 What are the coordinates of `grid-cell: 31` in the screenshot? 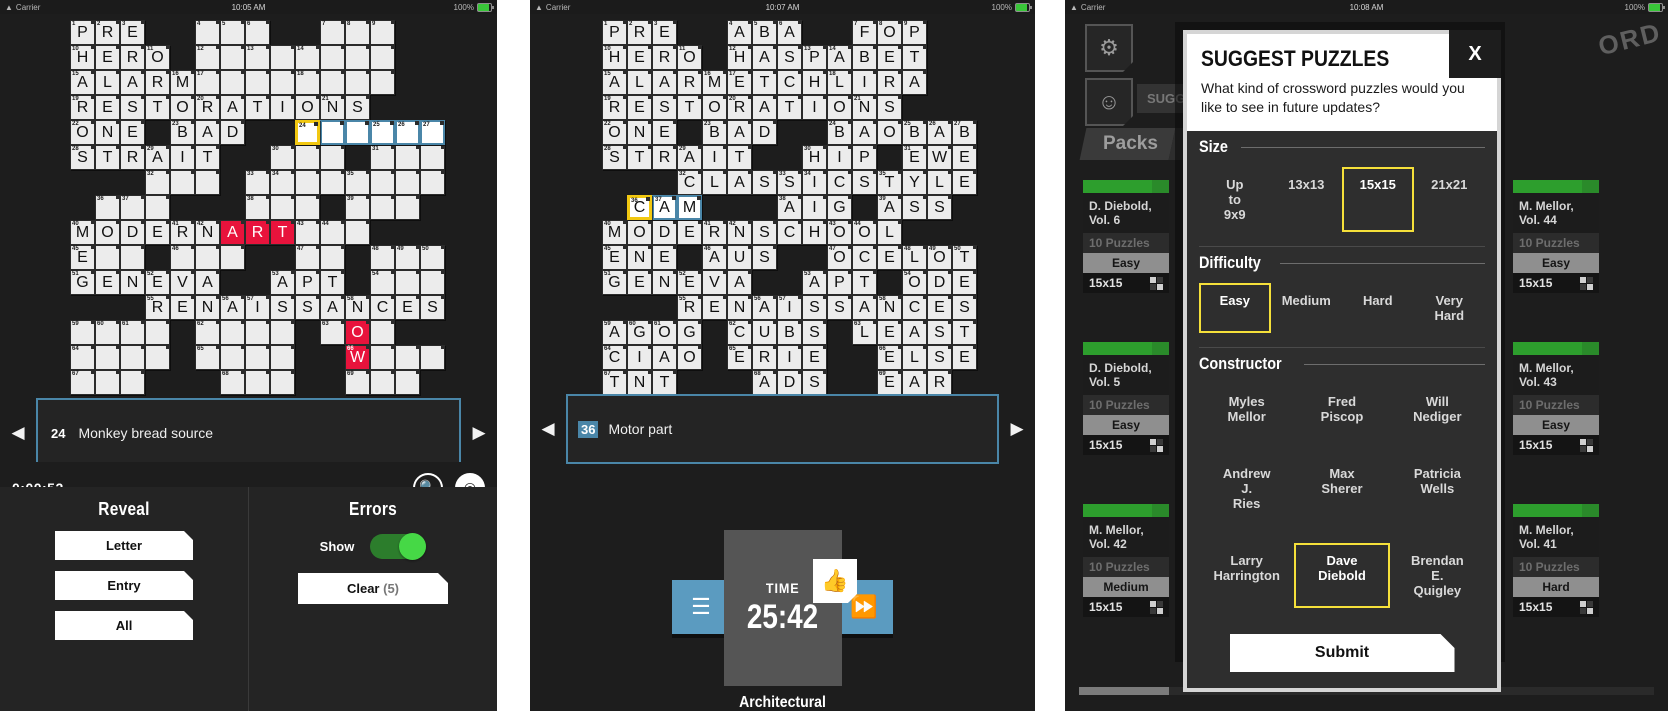 It's located at (382, 157).